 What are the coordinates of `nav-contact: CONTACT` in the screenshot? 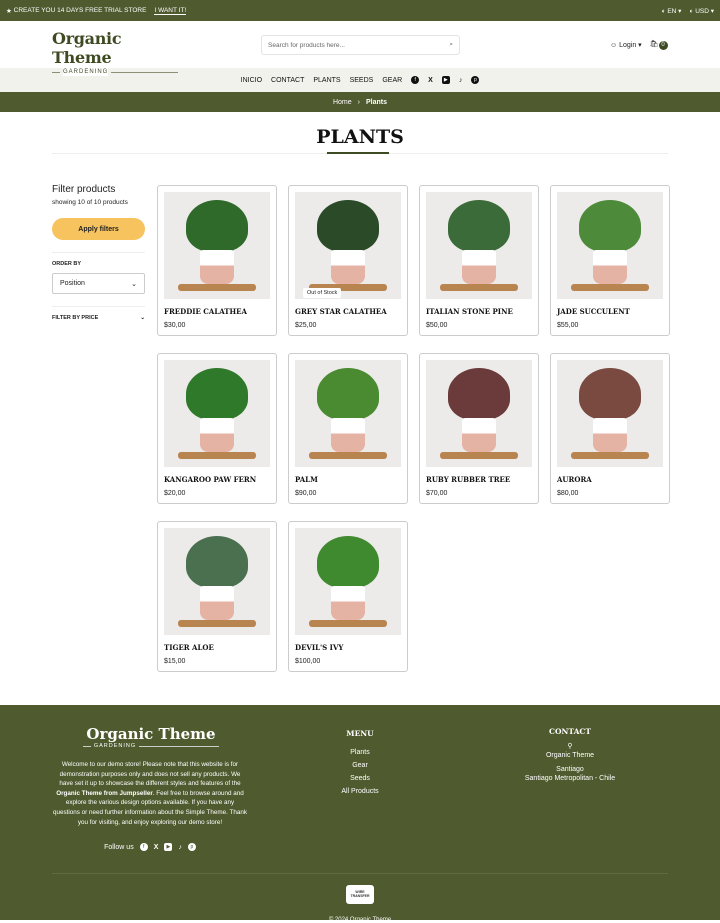 It's located at (287, 80).